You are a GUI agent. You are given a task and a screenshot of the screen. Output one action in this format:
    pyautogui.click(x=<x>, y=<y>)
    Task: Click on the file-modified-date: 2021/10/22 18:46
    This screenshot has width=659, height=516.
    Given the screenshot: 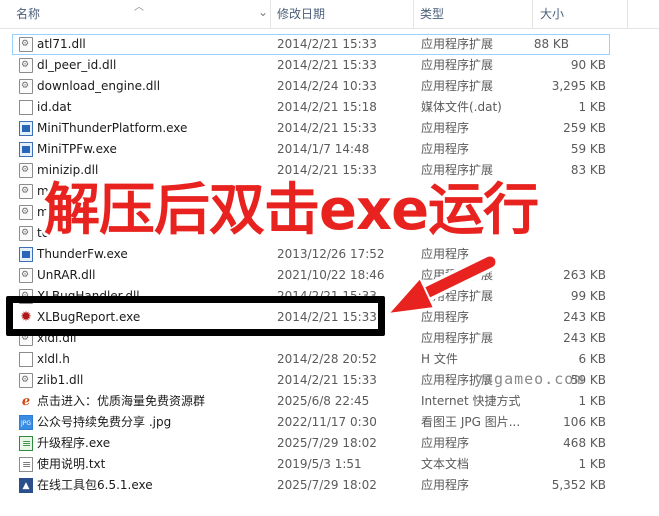 What is the action you would take?
    pyautogui.click(x=331, y=275)
    